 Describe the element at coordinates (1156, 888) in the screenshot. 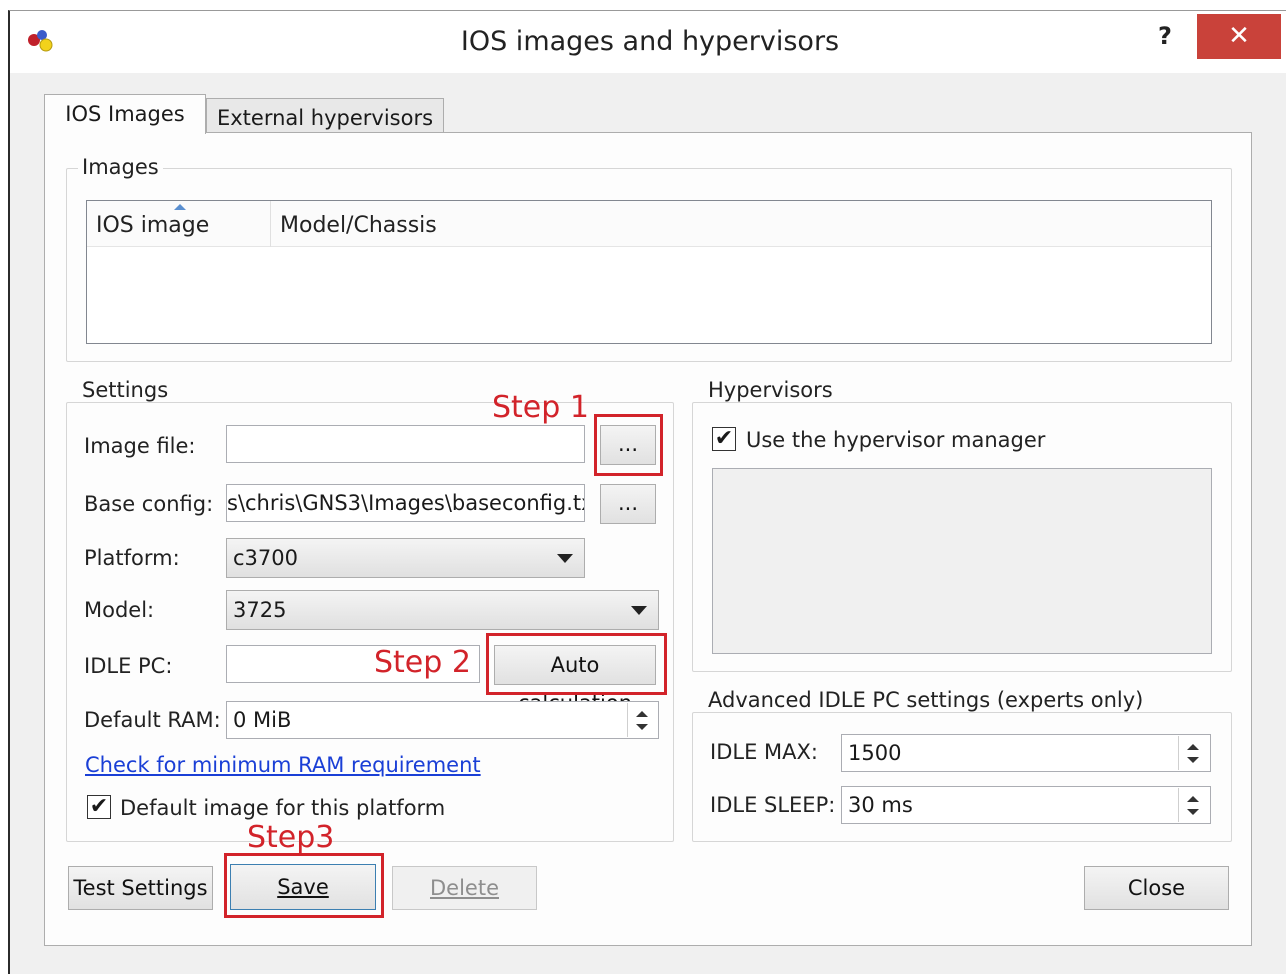

I see `close-button: Close` at that location.